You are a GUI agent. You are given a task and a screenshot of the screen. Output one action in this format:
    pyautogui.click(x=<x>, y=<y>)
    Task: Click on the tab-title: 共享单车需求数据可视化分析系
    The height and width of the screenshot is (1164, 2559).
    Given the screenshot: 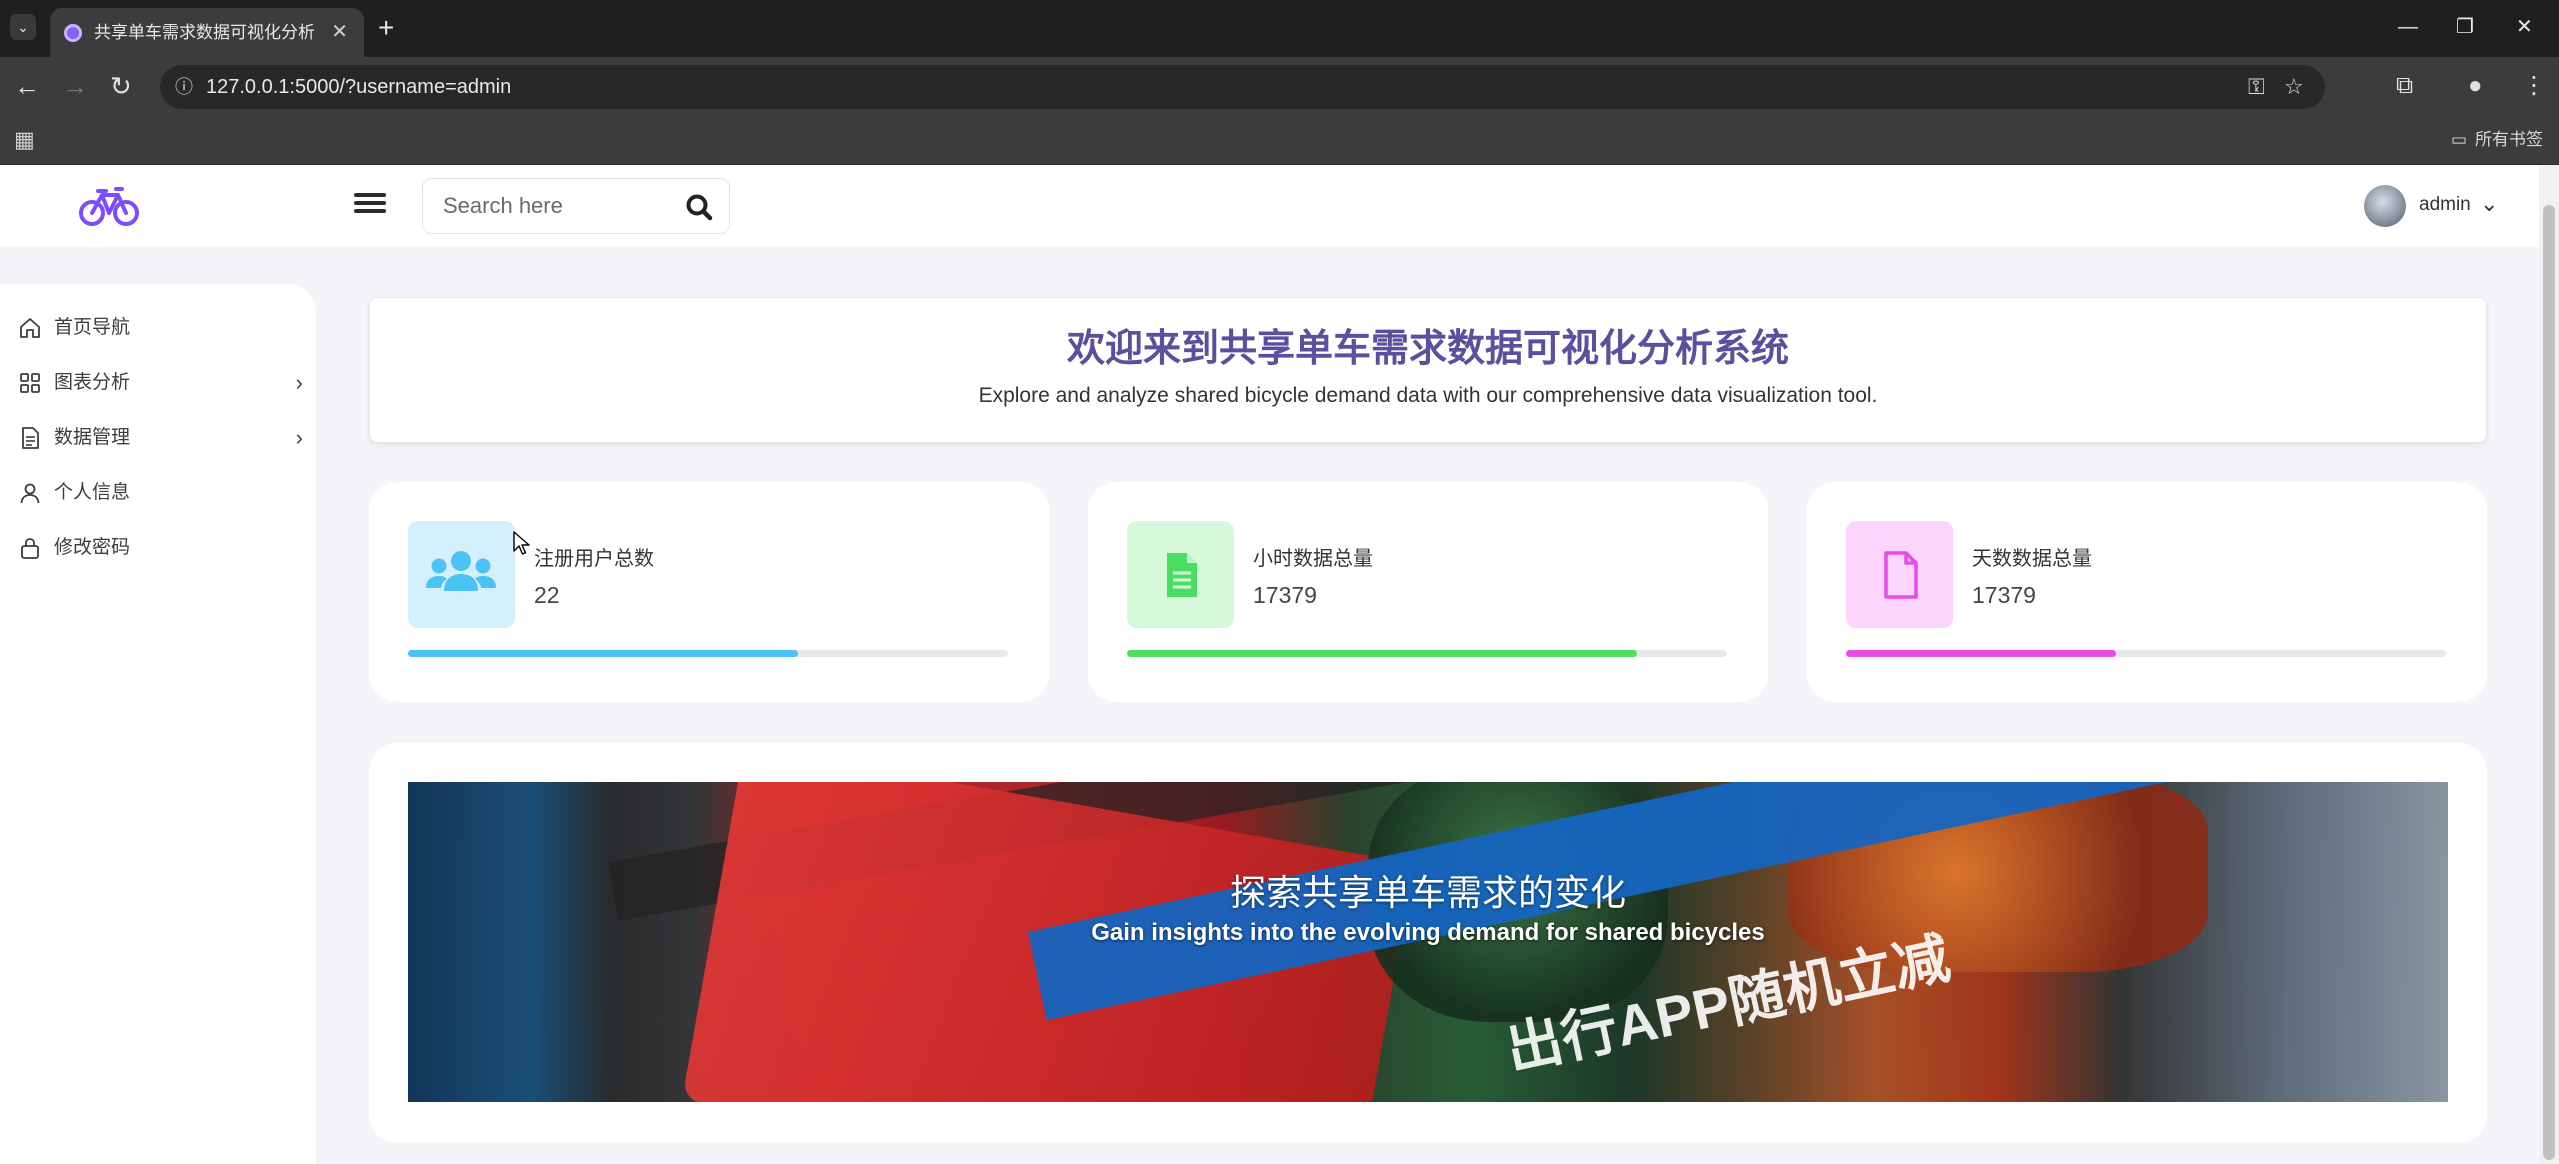 What is the action you would take?
    pyautogui.click(x=204, y=32)
    